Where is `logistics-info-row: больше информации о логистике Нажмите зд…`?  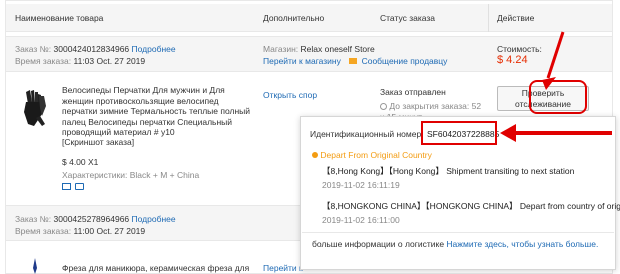 logistics-info-row: больше информации о логистике Нажмите зд… is located at coordinates (455, 244).